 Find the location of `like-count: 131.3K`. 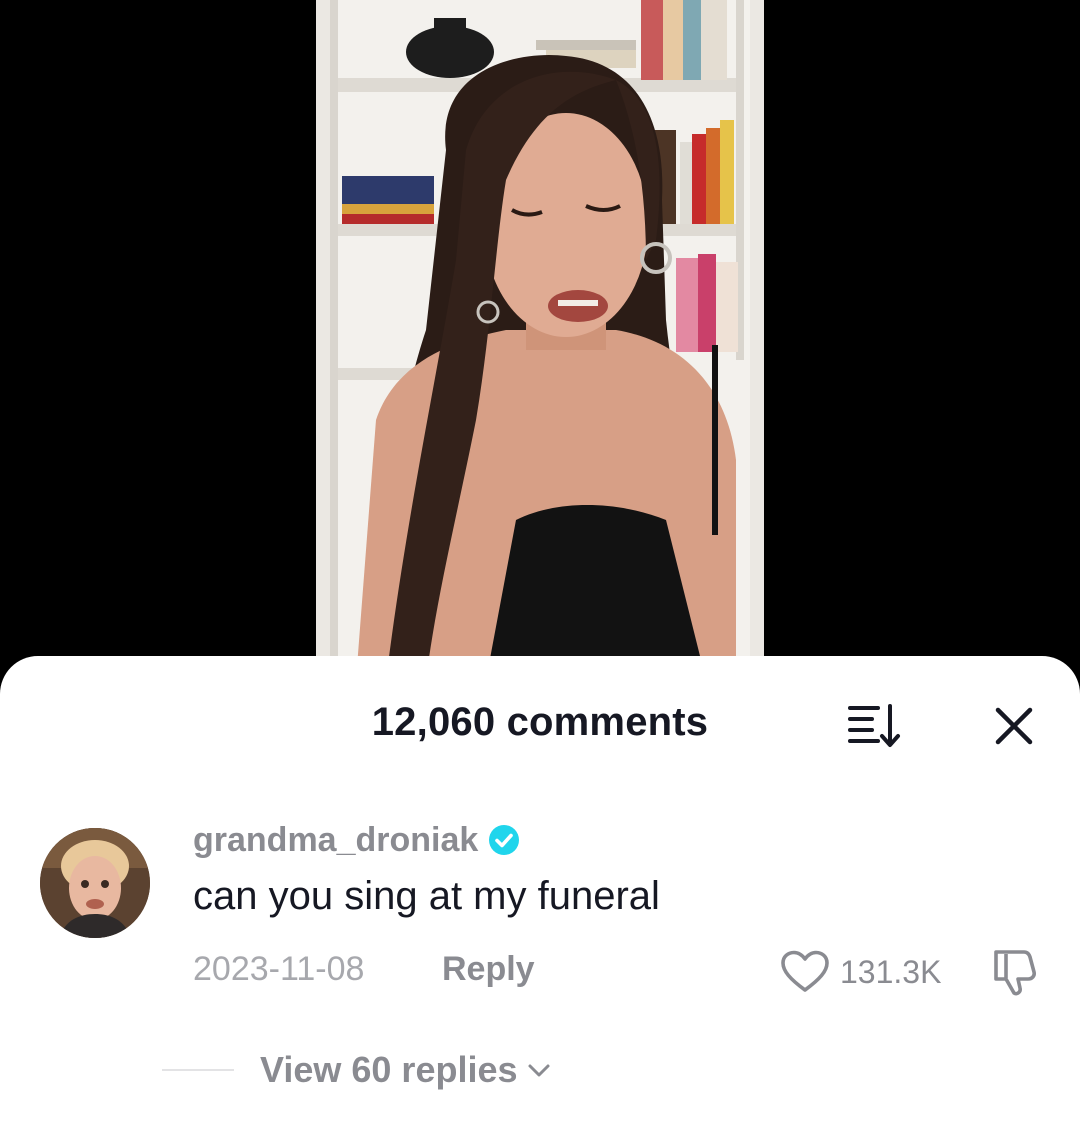

like-count: 131.3K is located at coordinates (891, 971).